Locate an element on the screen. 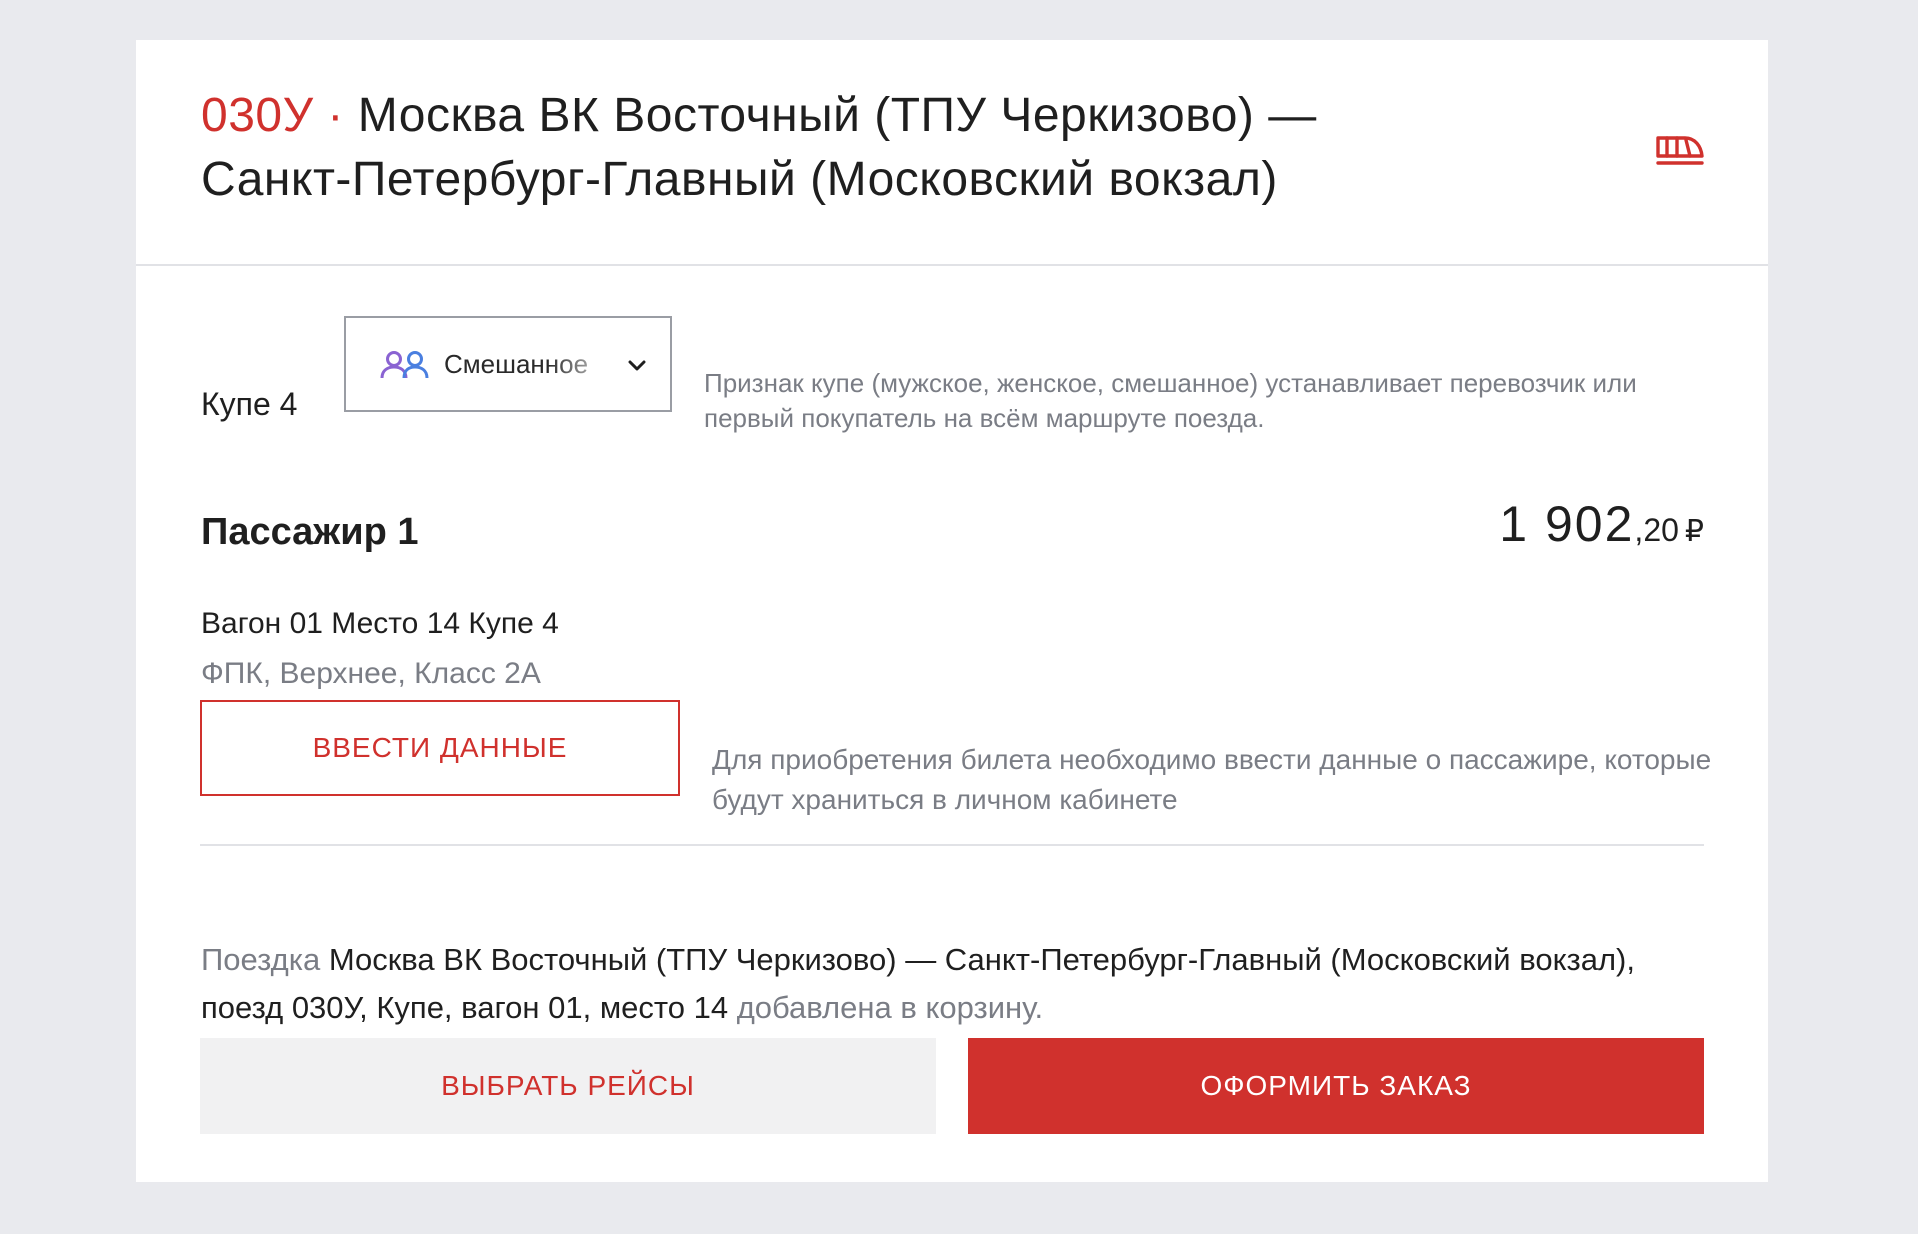 The height and width of the screenshot is (1234, 1918). enter-passenger-data-button: ВВЕСТИ ДАННЫЕ is located at coordinates (440, 748).